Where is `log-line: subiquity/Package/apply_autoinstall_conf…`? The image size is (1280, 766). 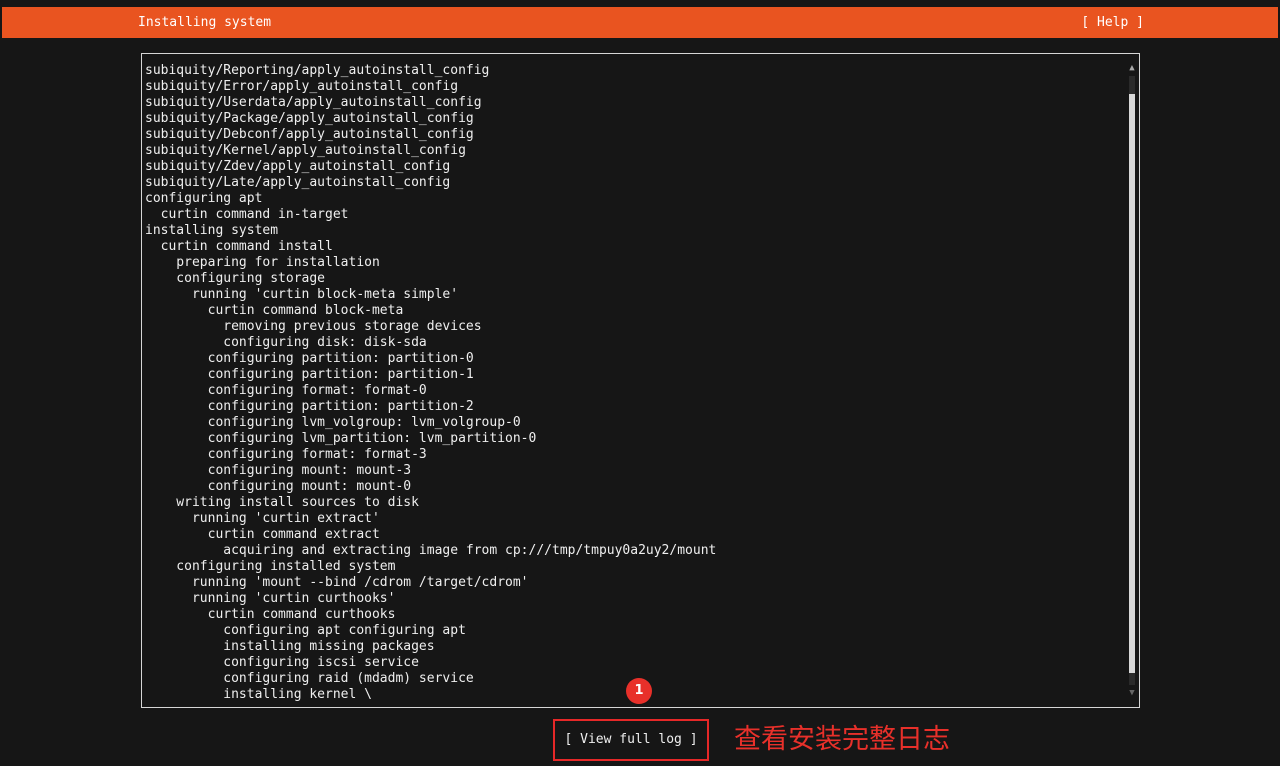
log-line: subiquity/Package/apply_autoinstall_conf… is located at coordinates (309, 118).